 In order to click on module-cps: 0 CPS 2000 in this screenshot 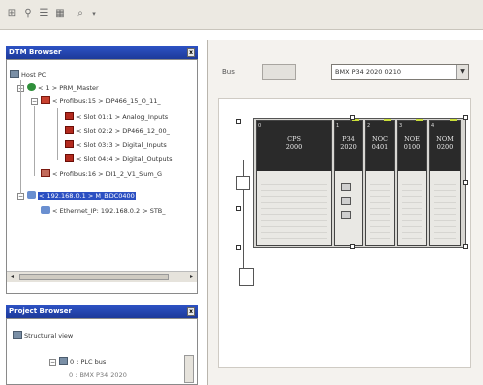, I will do `click(294, 183)`.